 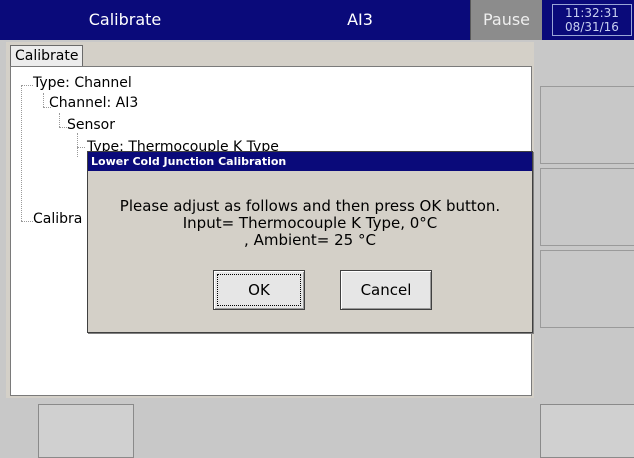 I want to click on dialog-message-line-3: , Ambient= 25 °C, so click(x=310, y=240).